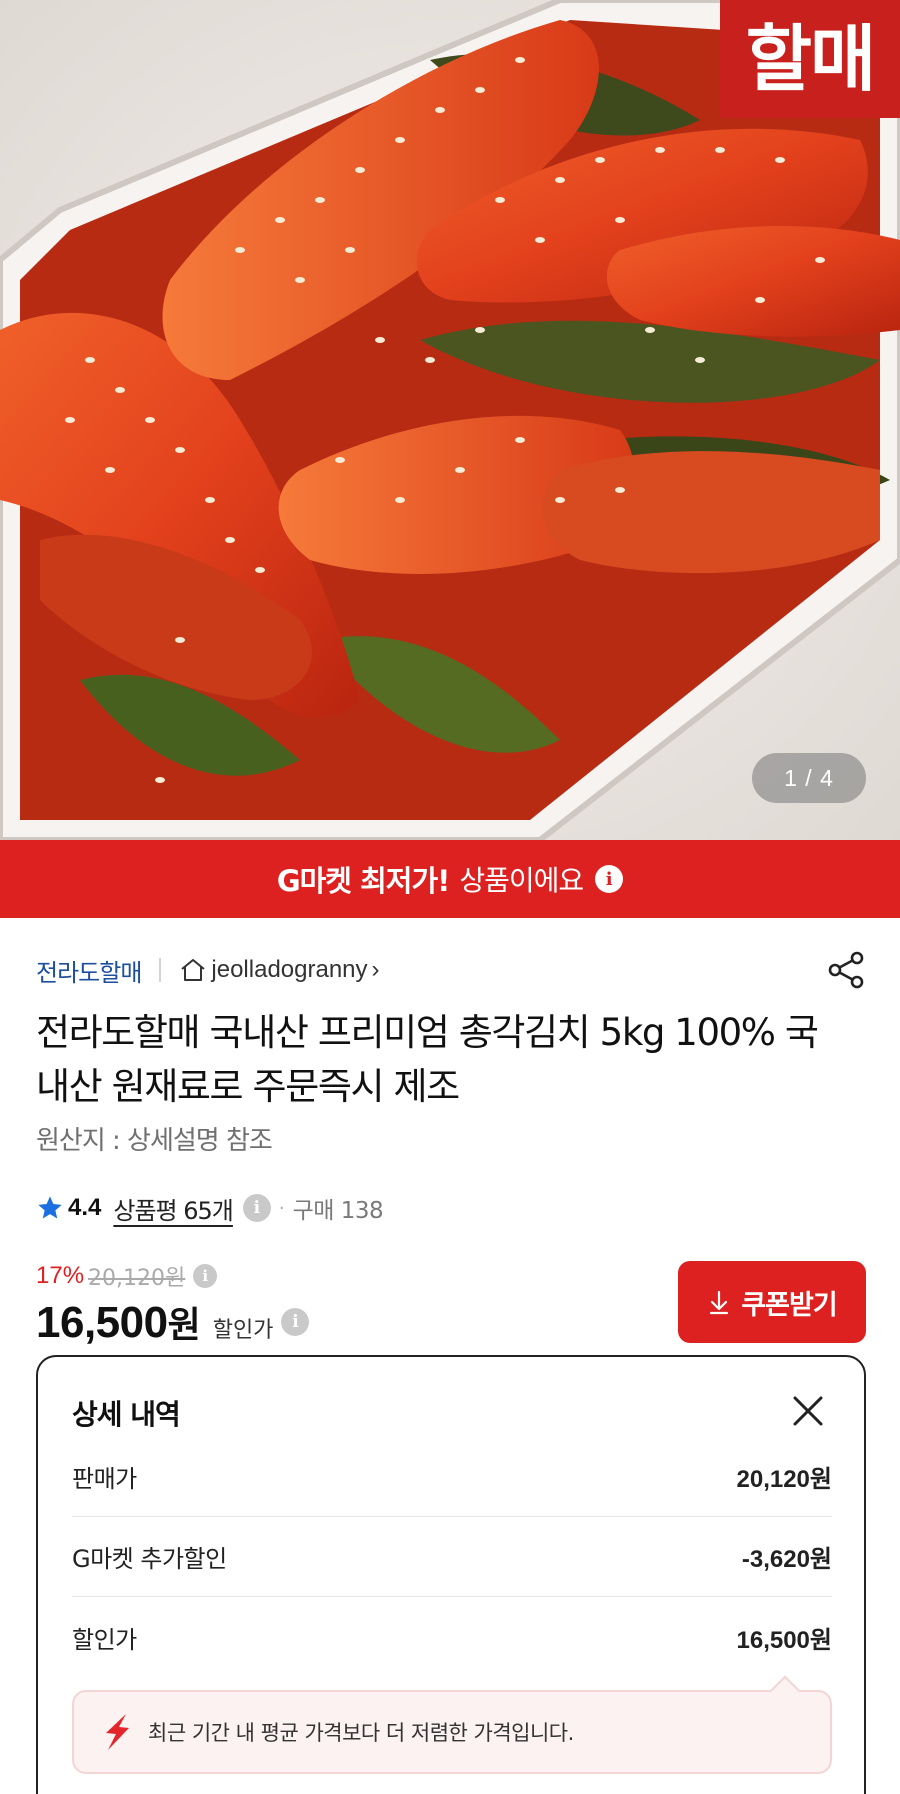 Image resolution: width=900 pixels, height=1794 pixels. Describe the element at coordinates (184, 1325) in the screenshot. I see `sale-price-unit: 원` at that location.